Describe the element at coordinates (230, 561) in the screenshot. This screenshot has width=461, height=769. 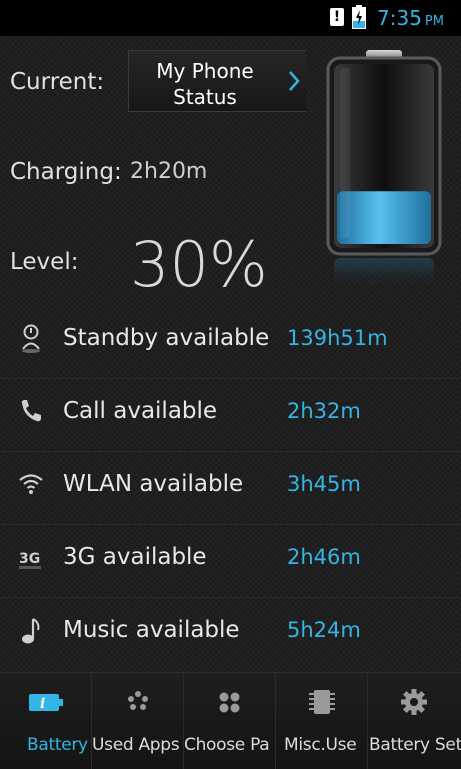
I see `list-item-3g: 3G 3G available 2h46m` at that location.